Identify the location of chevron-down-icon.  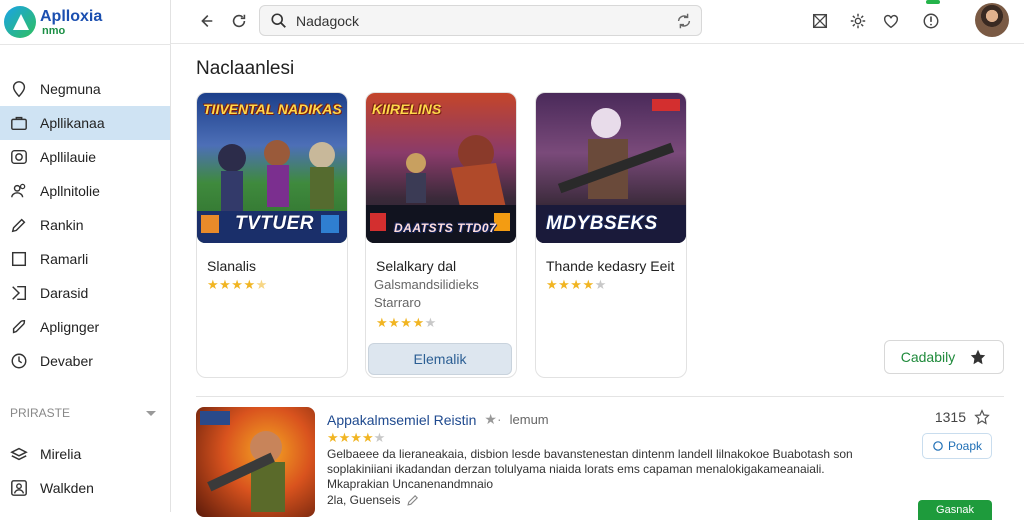
(151, 413).